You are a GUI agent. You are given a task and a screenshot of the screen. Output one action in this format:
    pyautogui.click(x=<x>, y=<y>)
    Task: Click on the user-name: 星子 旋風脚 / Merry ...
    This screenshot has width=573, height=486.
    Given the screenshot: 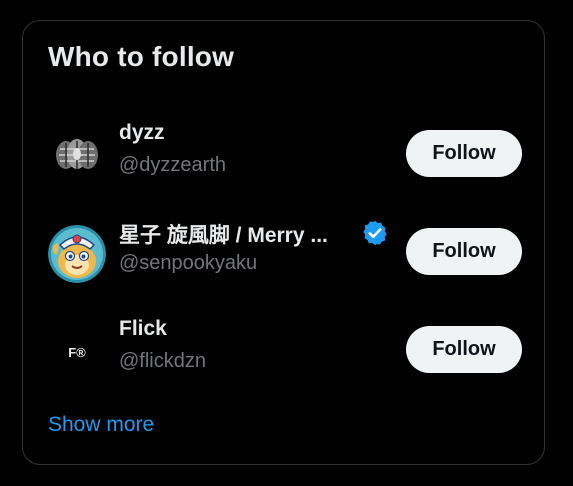 What is the action you would take?
    pyautogui.click(x=223, y=234)
    